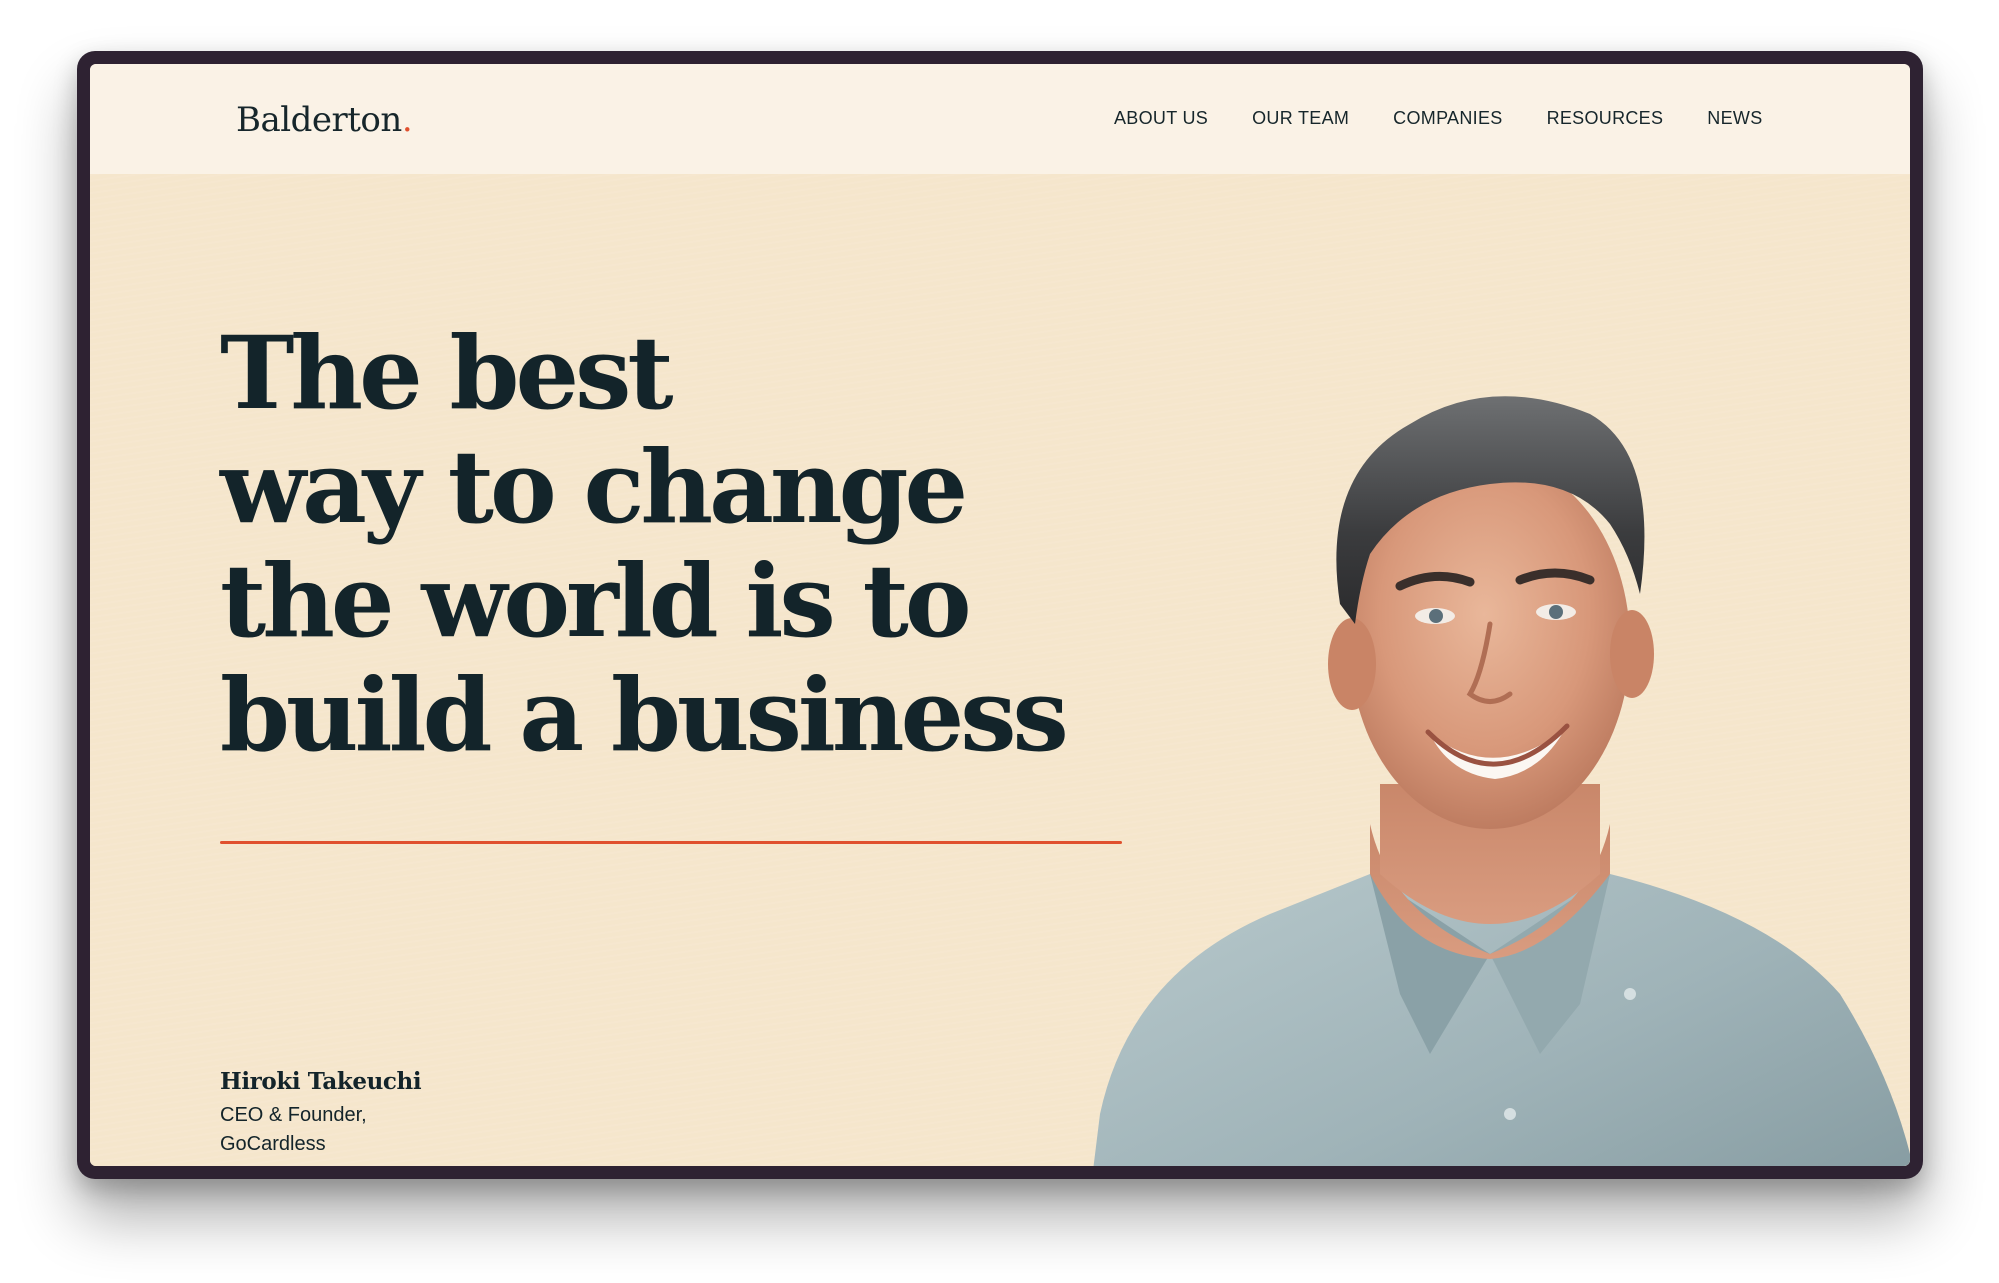 Image resolution: width=1999 pixels, height=1283 pixels. I want to click on nav-item-about-us: ABOUT US, so click(1161, 118).